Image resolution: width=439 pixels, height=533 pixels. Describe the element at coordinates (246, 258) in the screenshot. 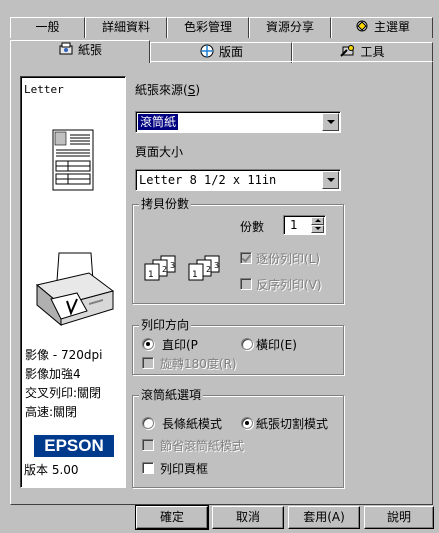

I see `collate-checkbox` at that location.